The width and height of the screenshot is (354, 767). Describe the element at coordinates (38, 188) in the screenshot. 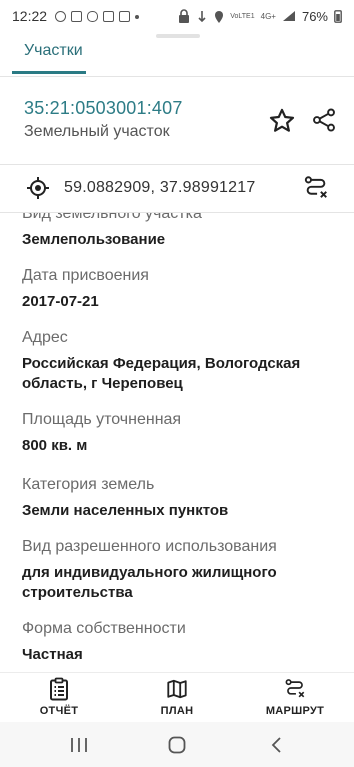

I see `target-icon` at that location.